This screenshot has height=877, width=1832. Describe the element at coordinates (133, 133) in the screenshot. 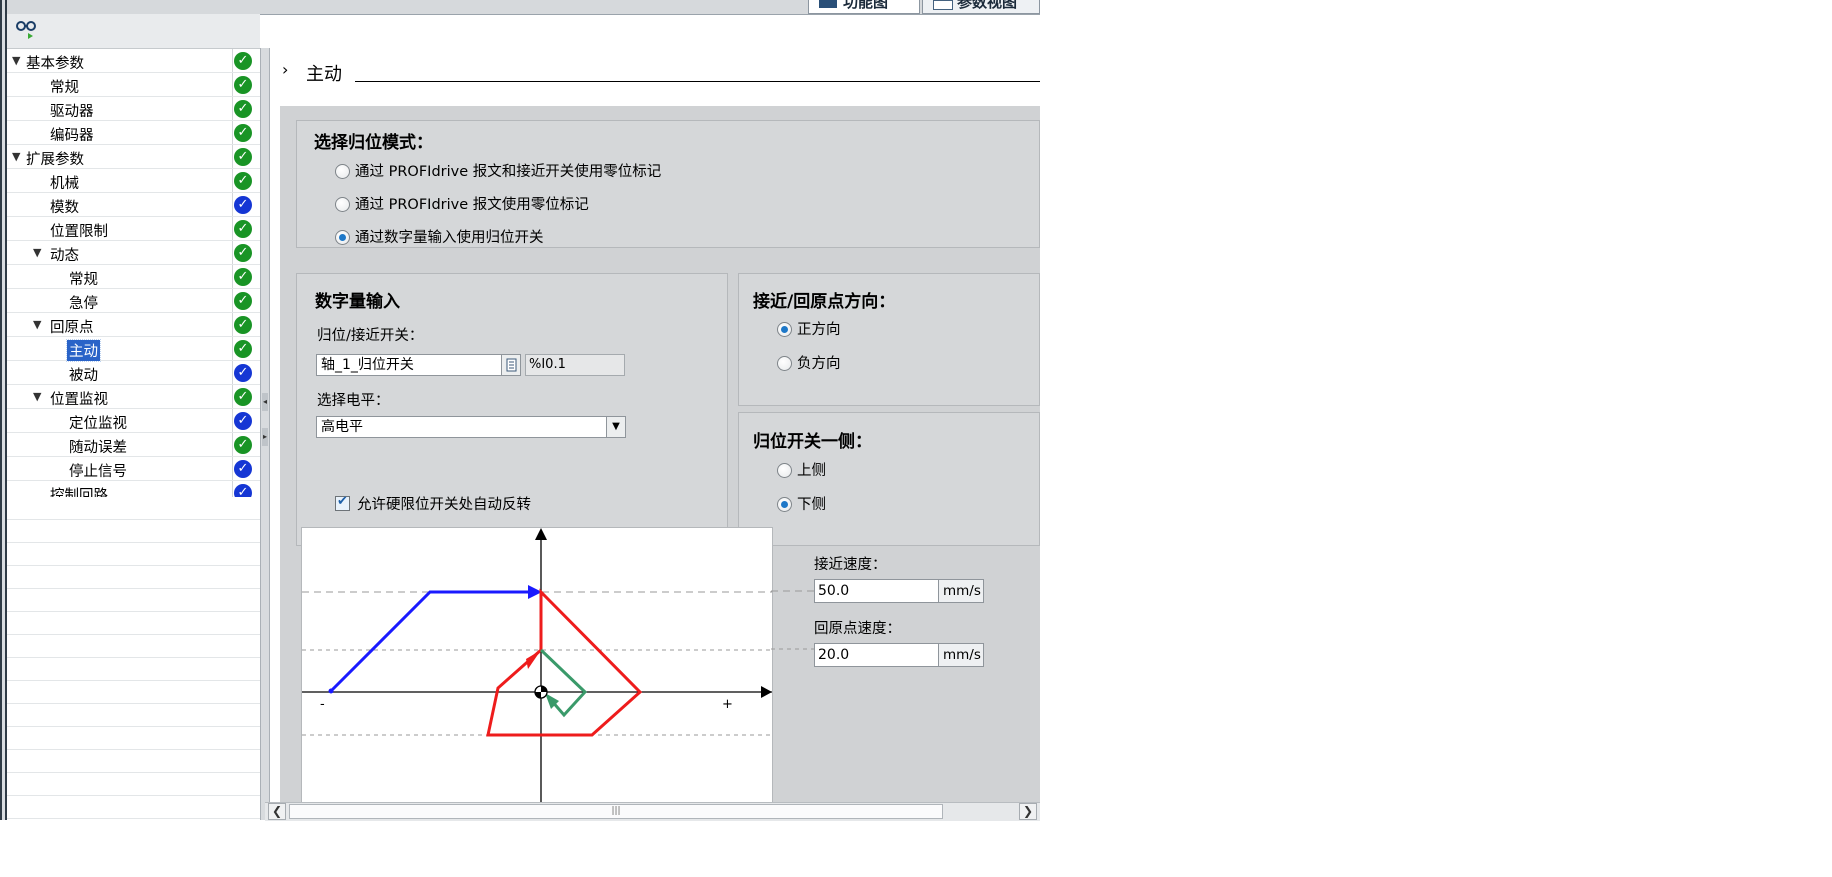

I see `tree-item: 编码器 ✓` at that location.